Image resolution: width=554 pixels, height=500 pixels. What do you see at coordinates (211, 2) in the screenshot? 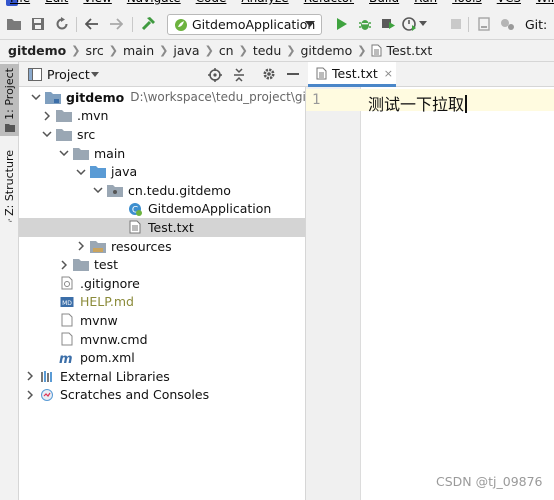
I see `menu-item: Code` at bounding box center [211, 2].